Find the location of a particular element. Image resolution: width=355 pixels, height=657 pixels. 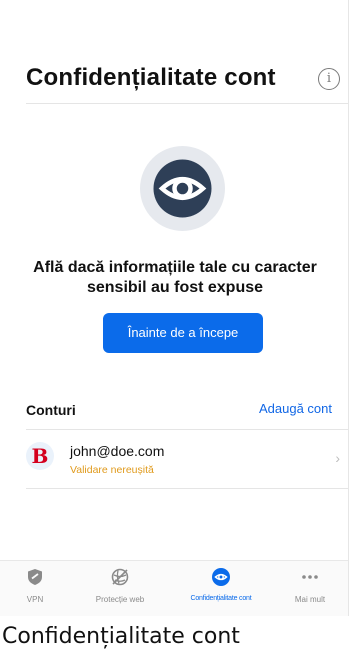

accounts-section-title: Conturi is located at coordinates (51, 410).